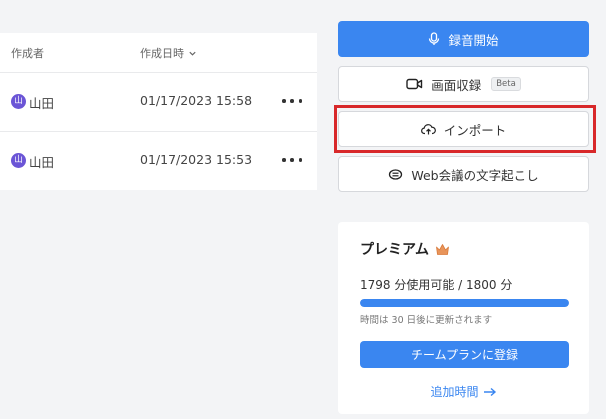 The image size is (606, 419). I want to click on usage-progress-fill, so click(464, 303).